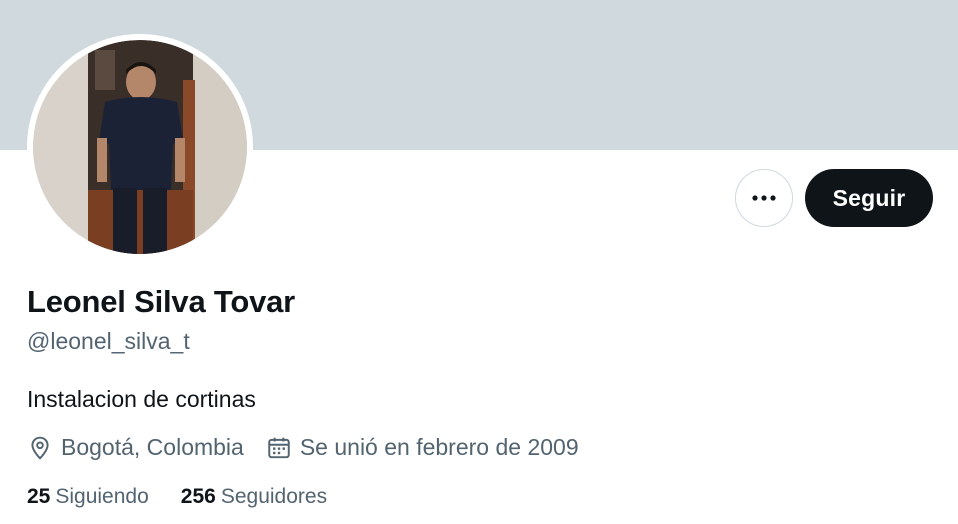 Image resolution: width=958 pixels, height=524 pixels. I want to click on more-options-button, so click(764, 198).